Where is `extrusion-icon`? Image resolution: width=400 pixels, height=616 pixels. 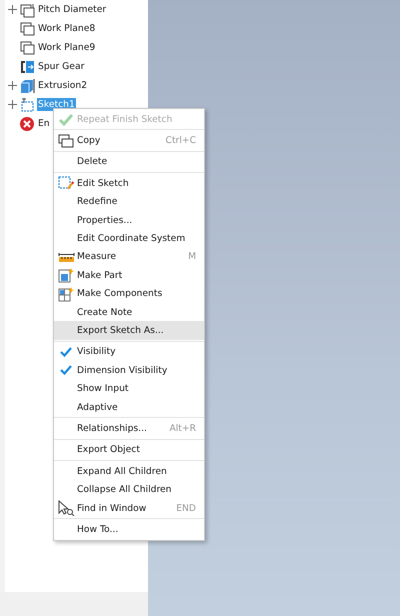 extrusion-icon is located at coordinates (27, 86).